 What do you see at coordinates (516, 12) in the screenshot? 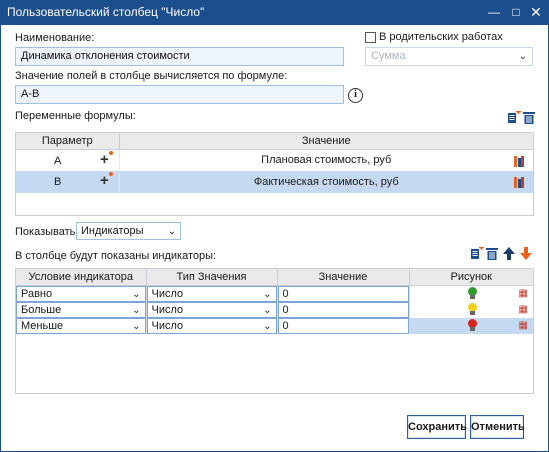
I see `maximize-icon: □` at bounding box center [516, 12].